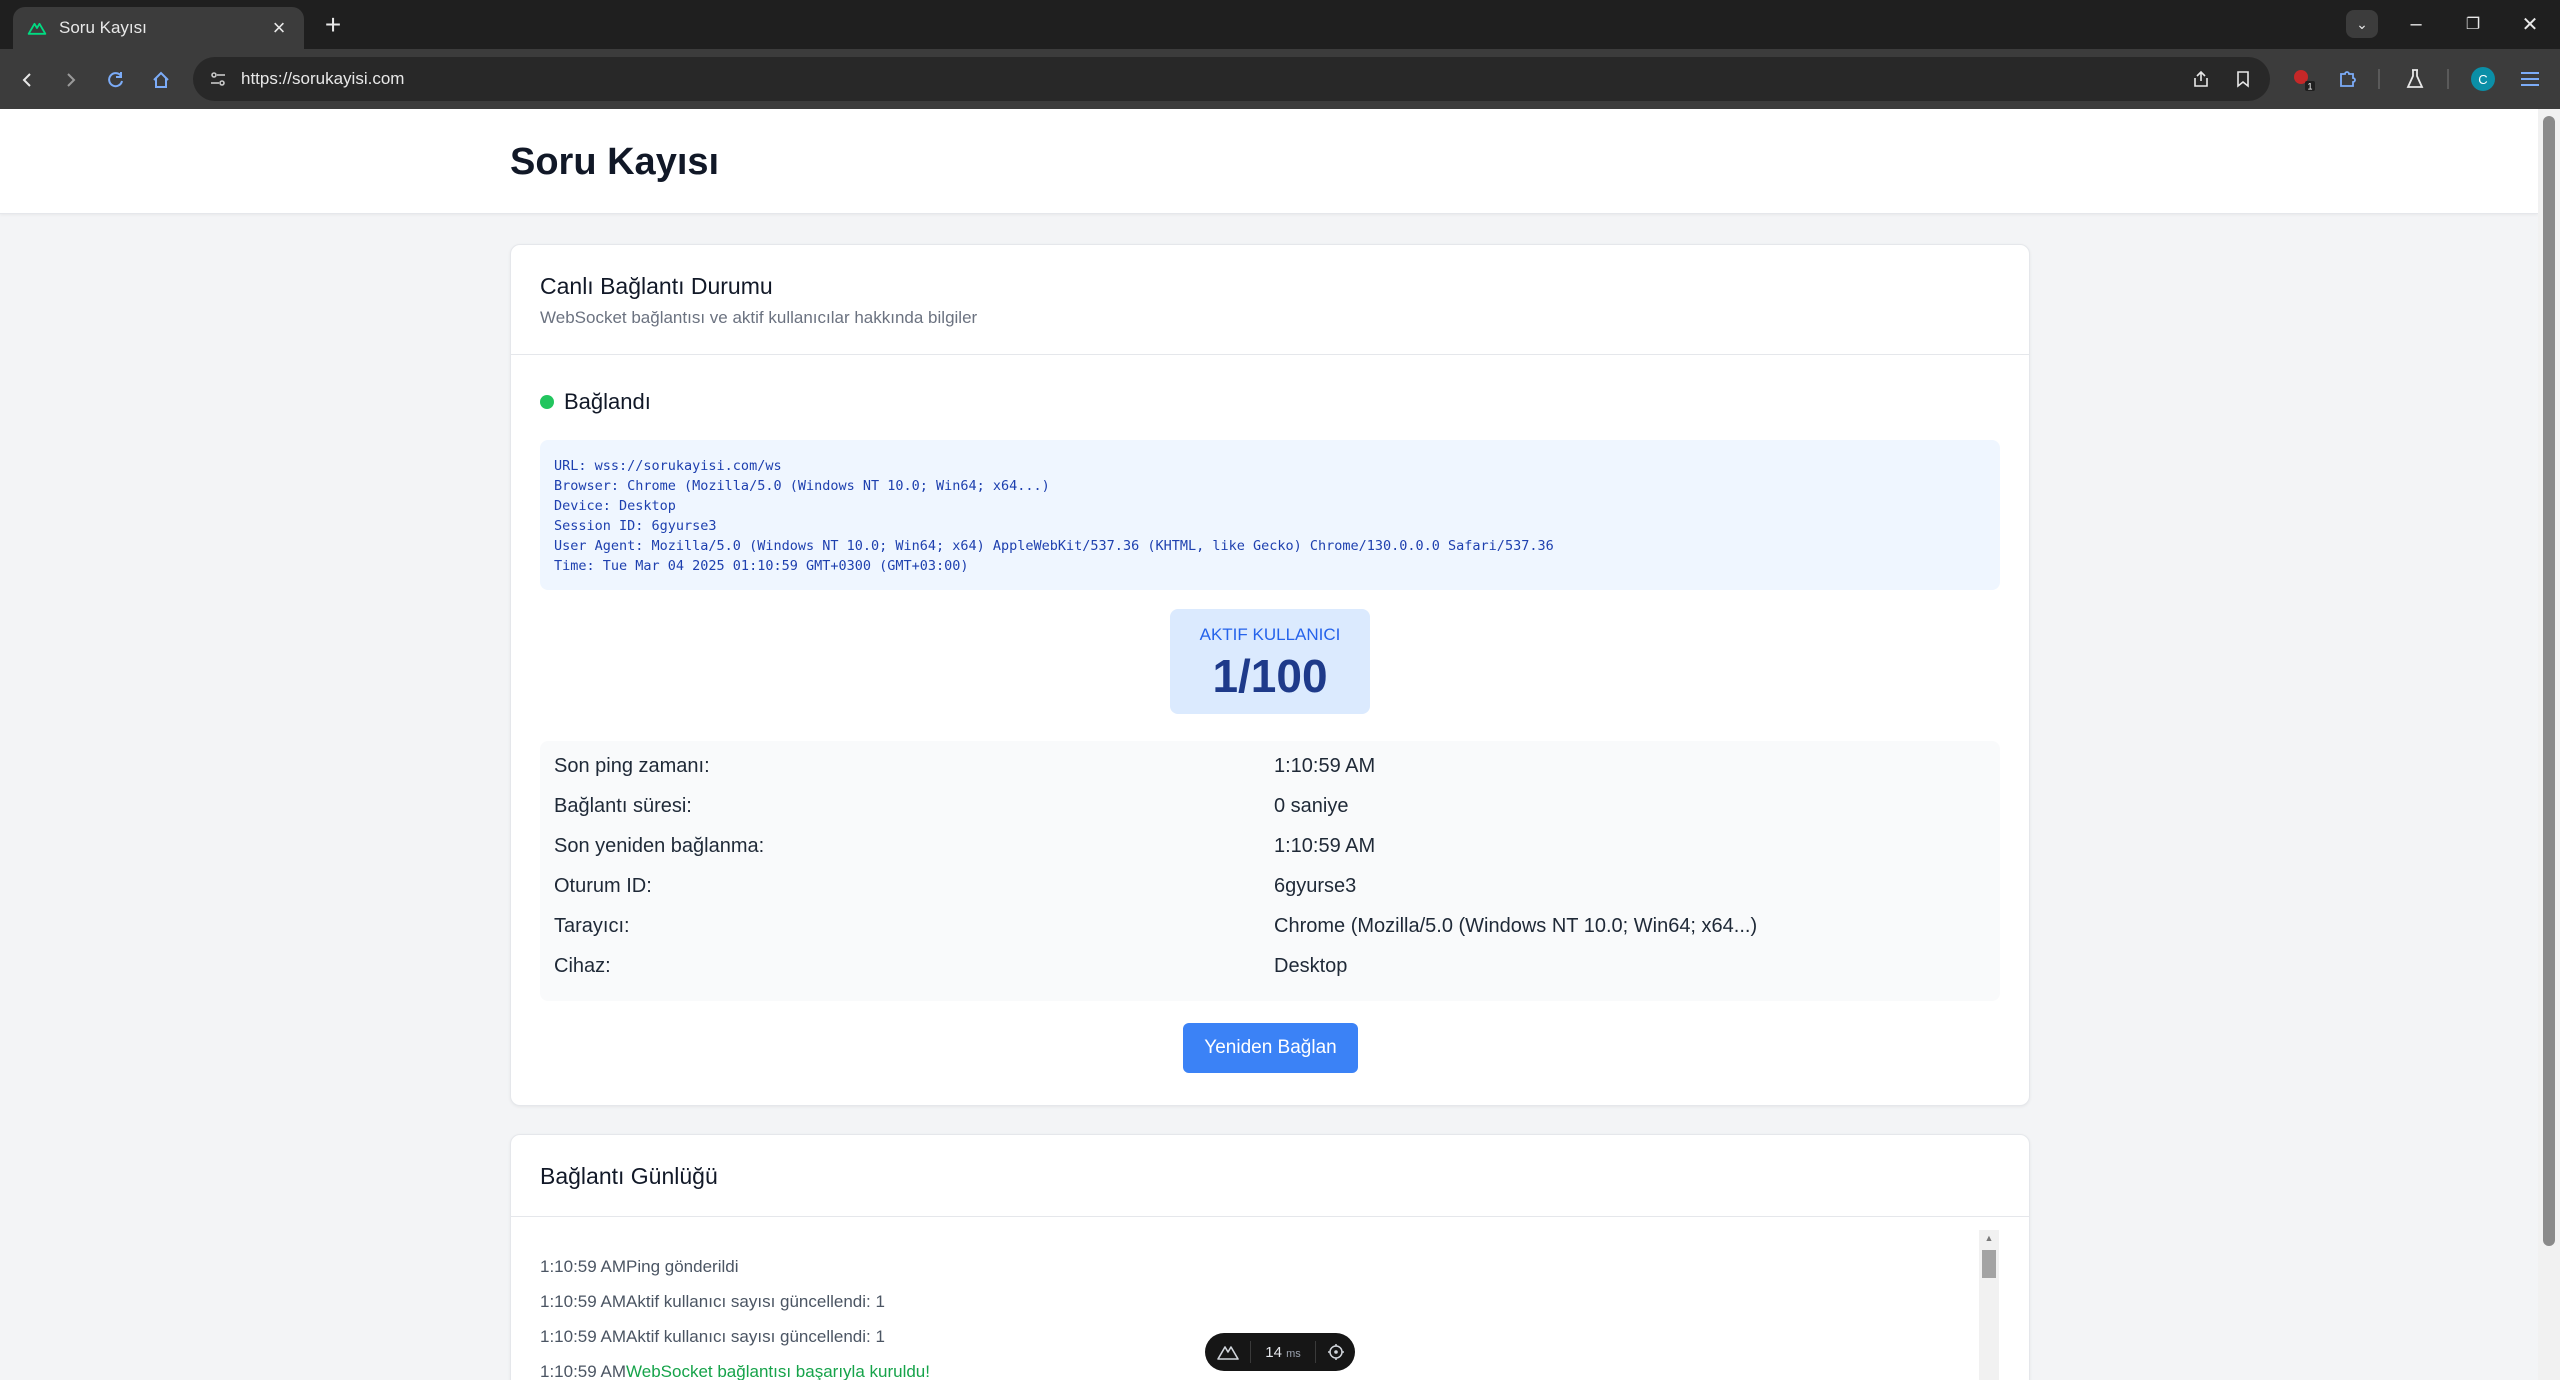  What do you see at coordinates (778, 1371) in the screenshot?
I see `log-message-success: WebSocket bağlantısı başarıyla kuruldu!` at bounding box center [778, 1371].